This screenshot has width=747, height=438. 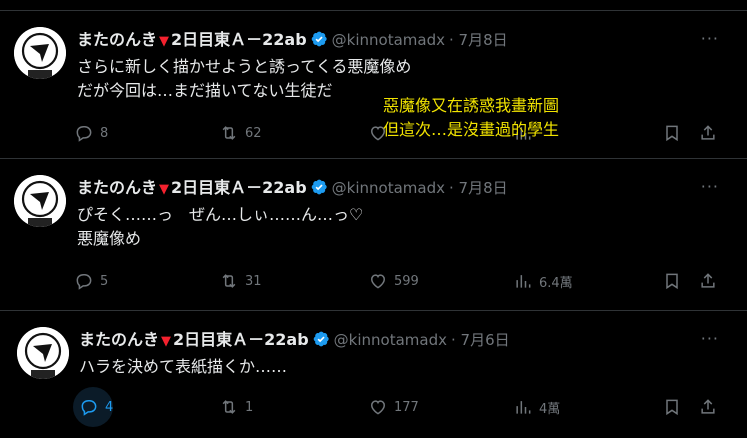 What do you see at coordinates (104, 281) in the screenshot?
I see `reply-count: 5` at bounding box center [104, 281].